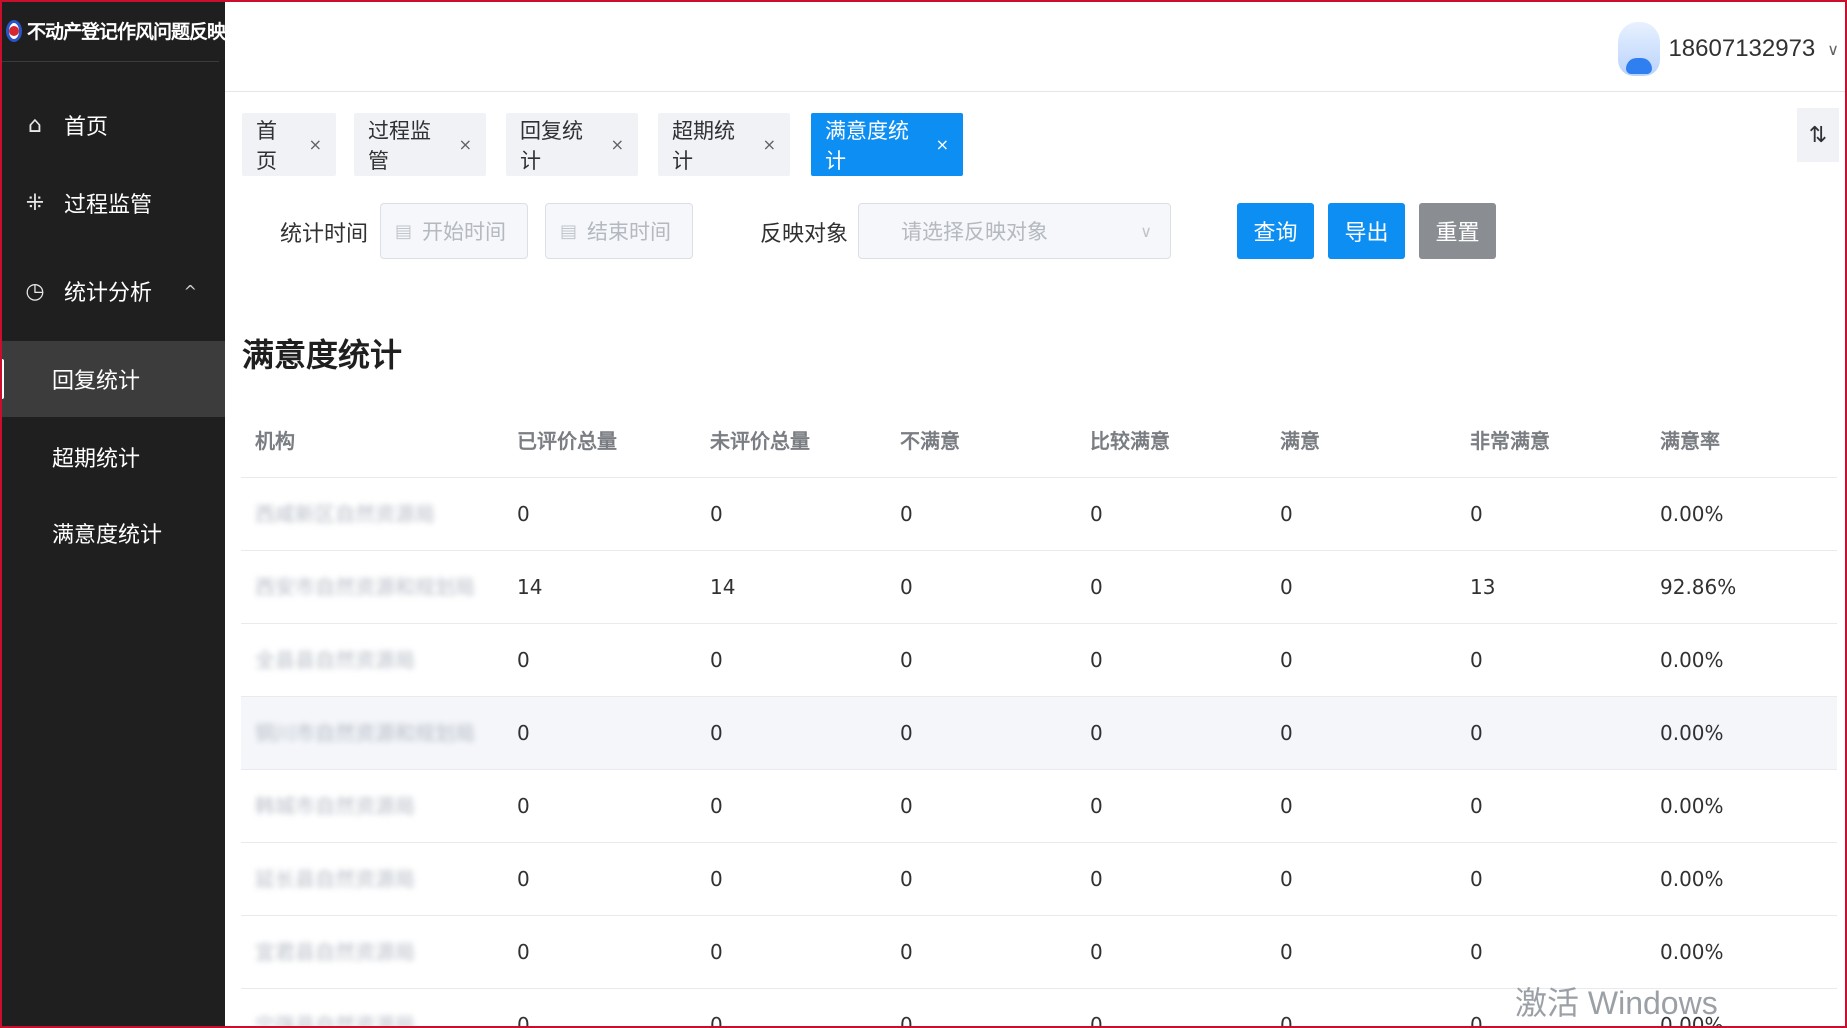 The image size is (1847, 1028). What do you see at coordinates (1039, 660) in the screenshot?
I see `table-row: 全县县自然资源局 0 0 0 0 0 0 0.00%` at bounding box center [1039, 660].